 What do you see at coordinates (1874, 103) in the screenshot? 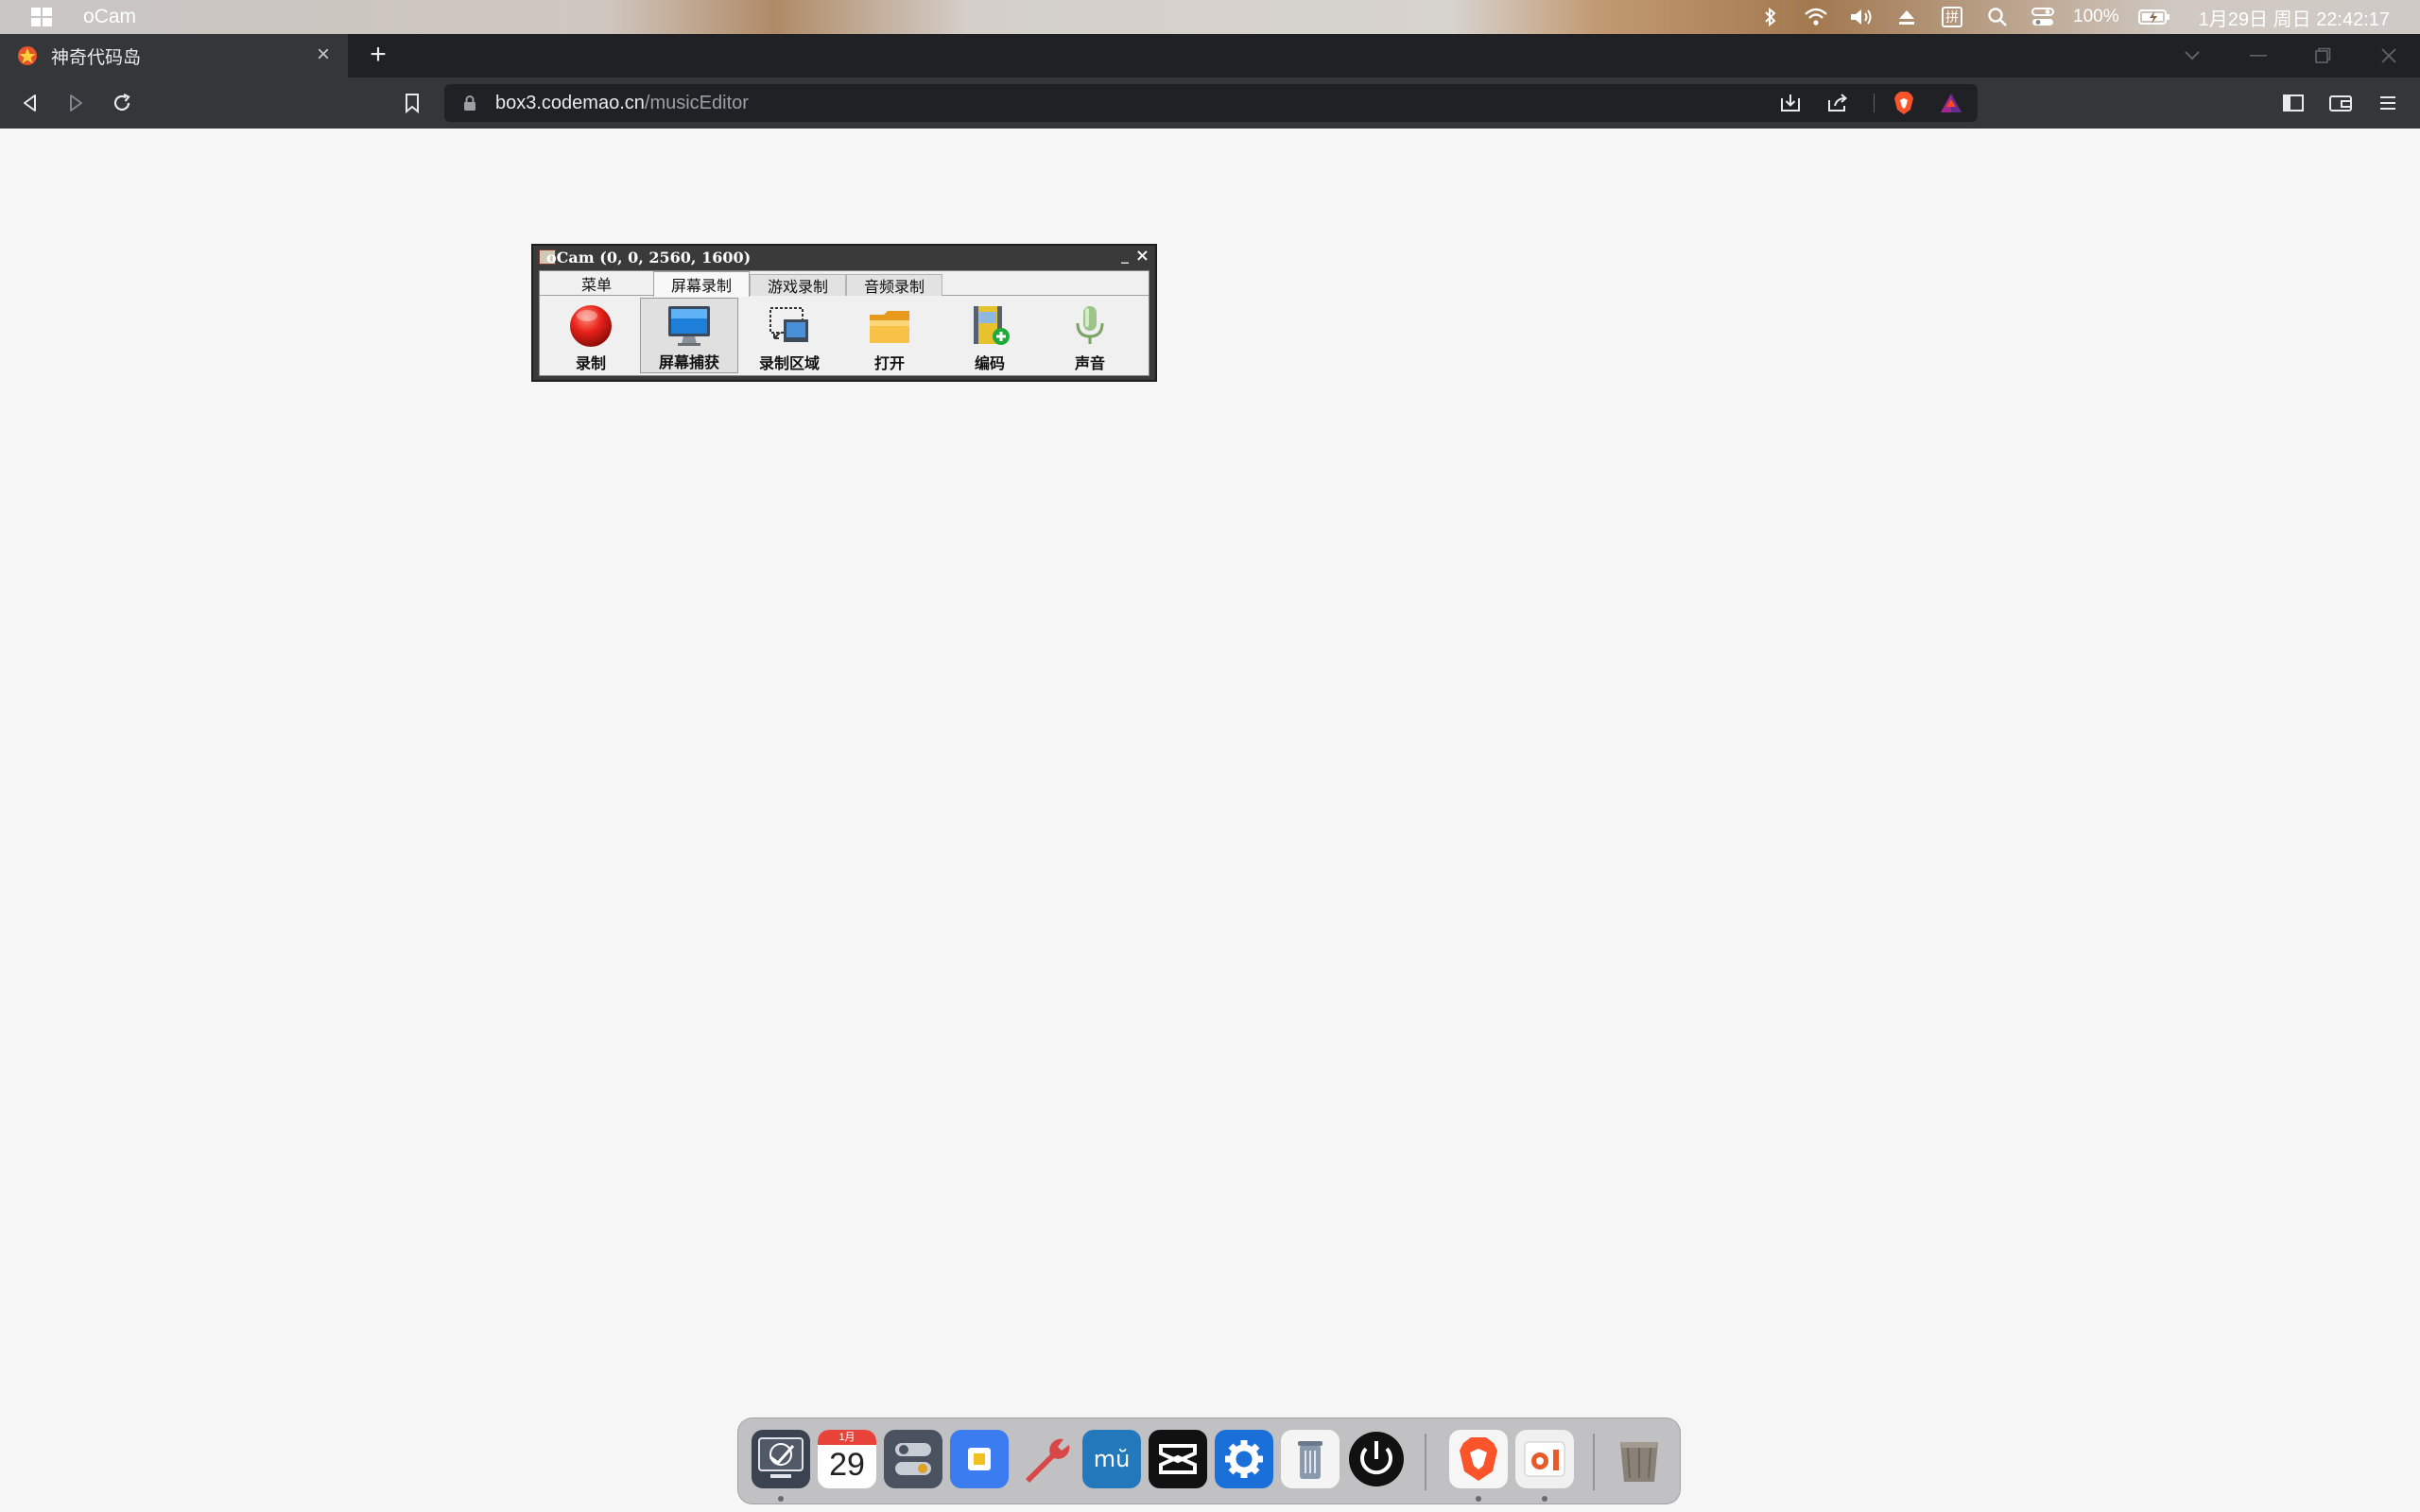
I see `omnibox-divider` at bounding box center [1874, 103].